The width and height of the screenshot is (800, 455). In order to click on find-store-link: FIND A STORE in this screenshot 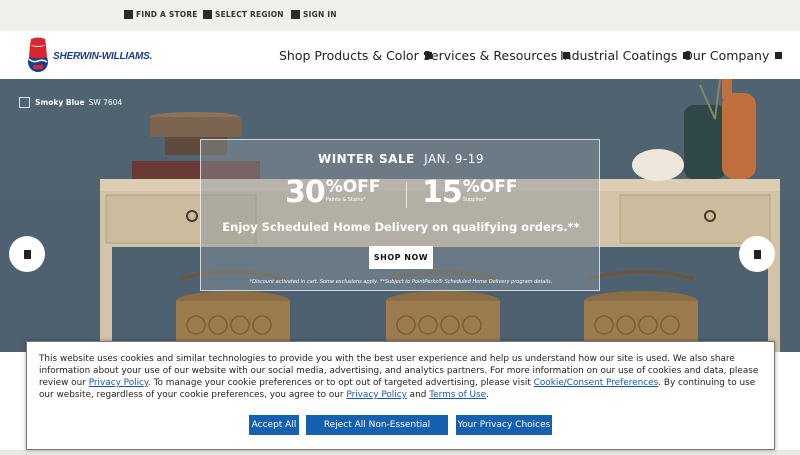, I will do `click(161, 14)`.